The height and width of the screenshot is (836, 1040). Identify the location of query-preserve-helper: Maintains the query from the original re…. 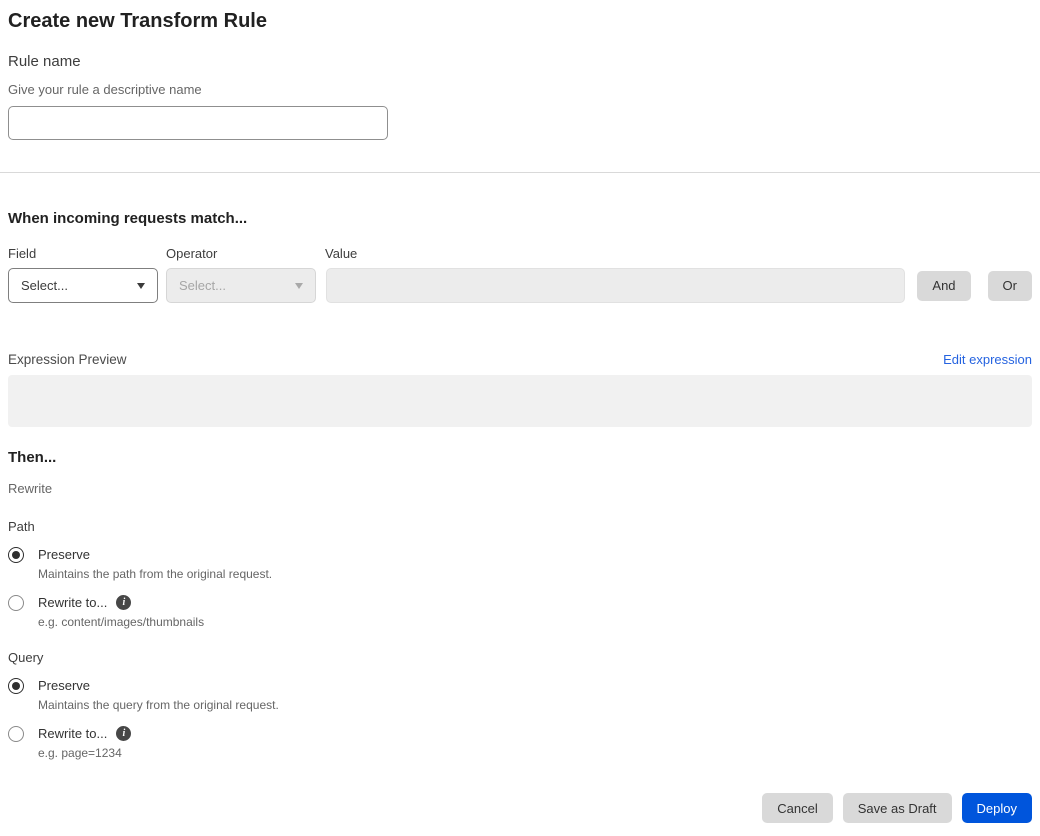
(158, 705).